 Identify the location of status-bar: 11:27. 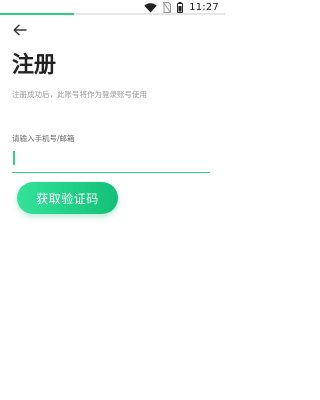
(112, 8).